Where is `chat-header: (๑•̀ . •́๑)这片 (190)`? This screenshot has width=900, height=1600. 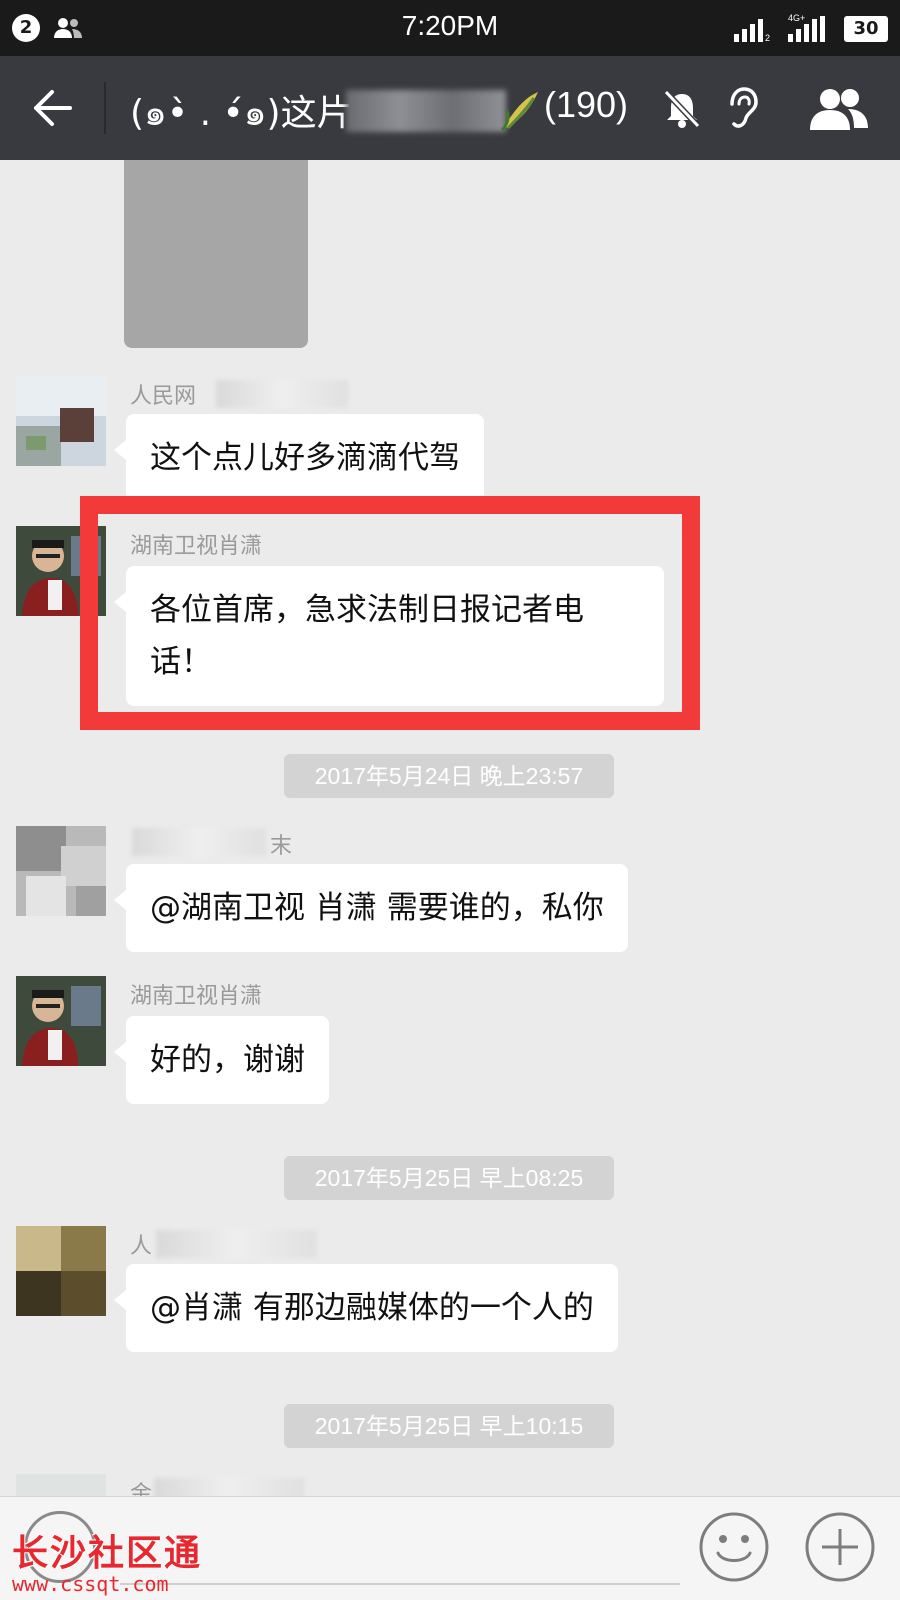 chat-header: (๑•̀ . •́๑)这片 (190) is located at coordinates (450, 108).